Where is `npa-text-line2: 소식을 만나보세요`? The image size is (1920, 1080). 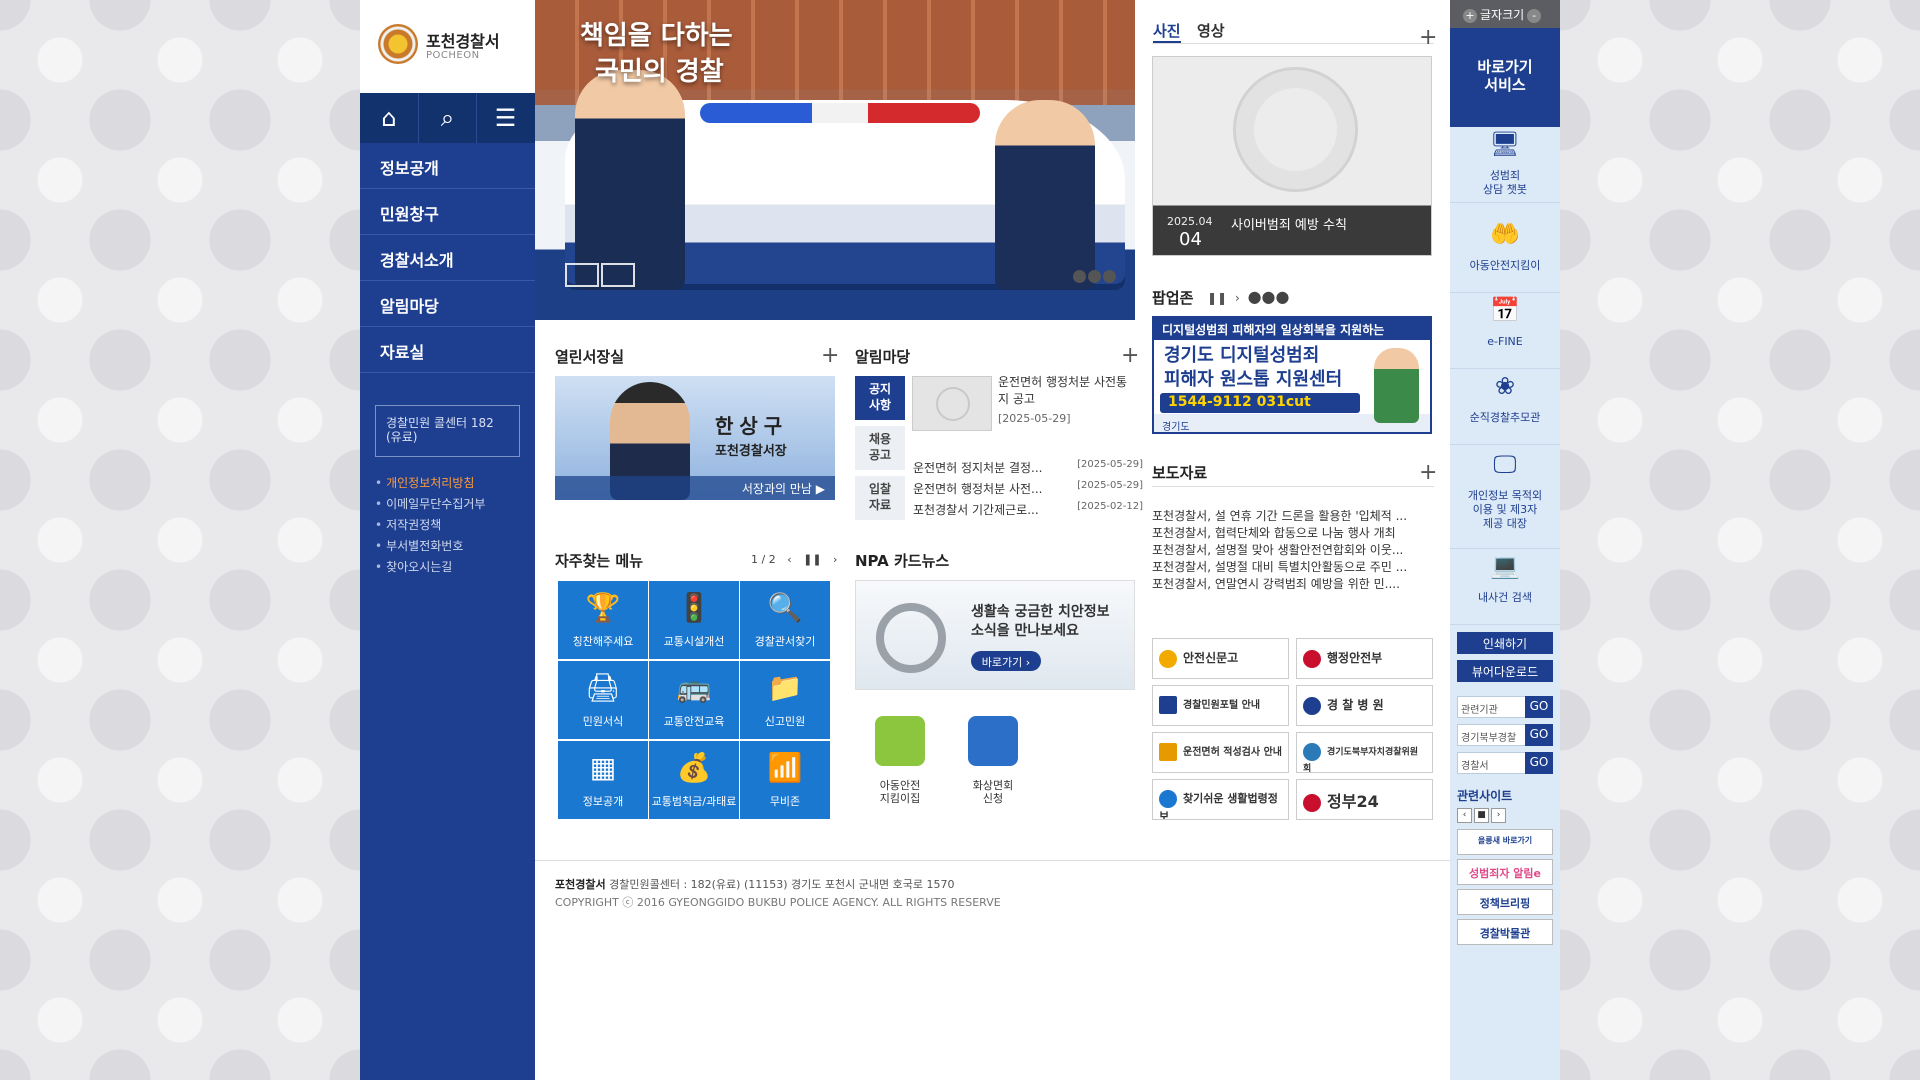 npa-text-line2: 소식을 만나보세요 is located at coordinates (1025, 631).